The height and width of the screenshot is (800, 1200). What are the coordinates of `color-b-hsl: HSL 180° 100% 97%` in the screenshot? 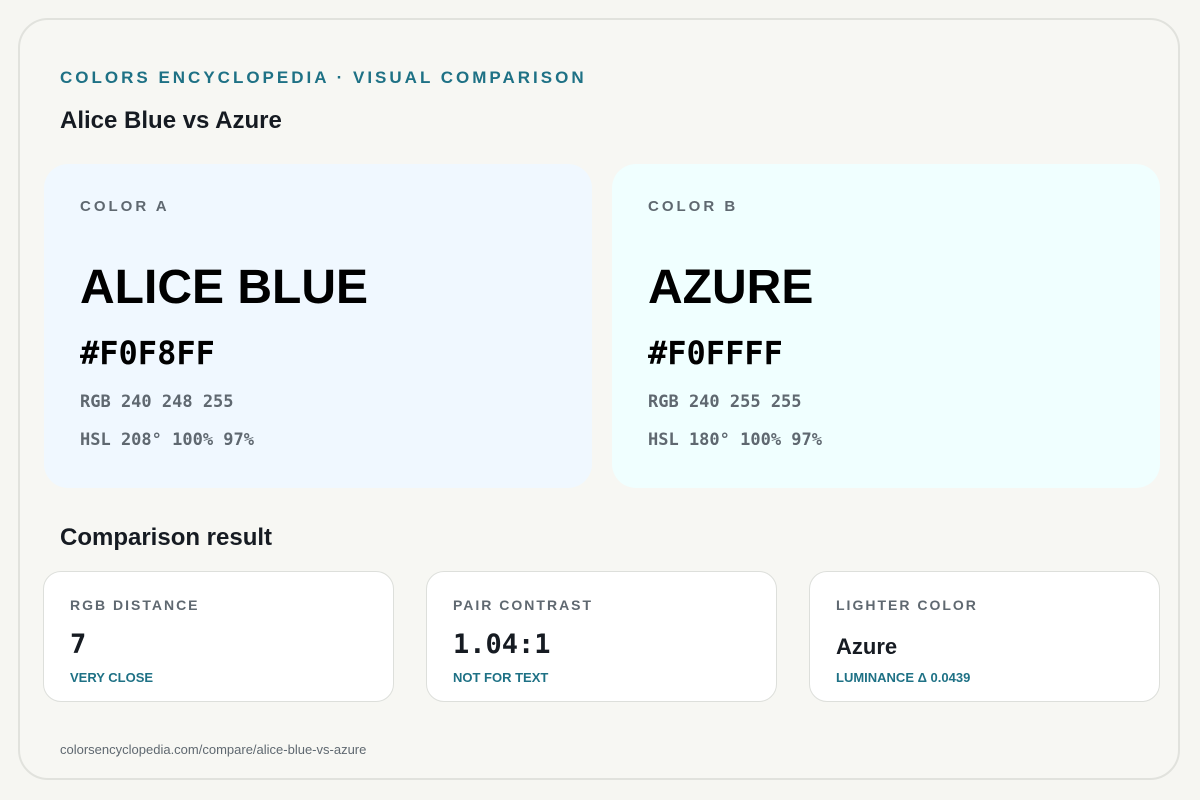 It's located at (735, 440).